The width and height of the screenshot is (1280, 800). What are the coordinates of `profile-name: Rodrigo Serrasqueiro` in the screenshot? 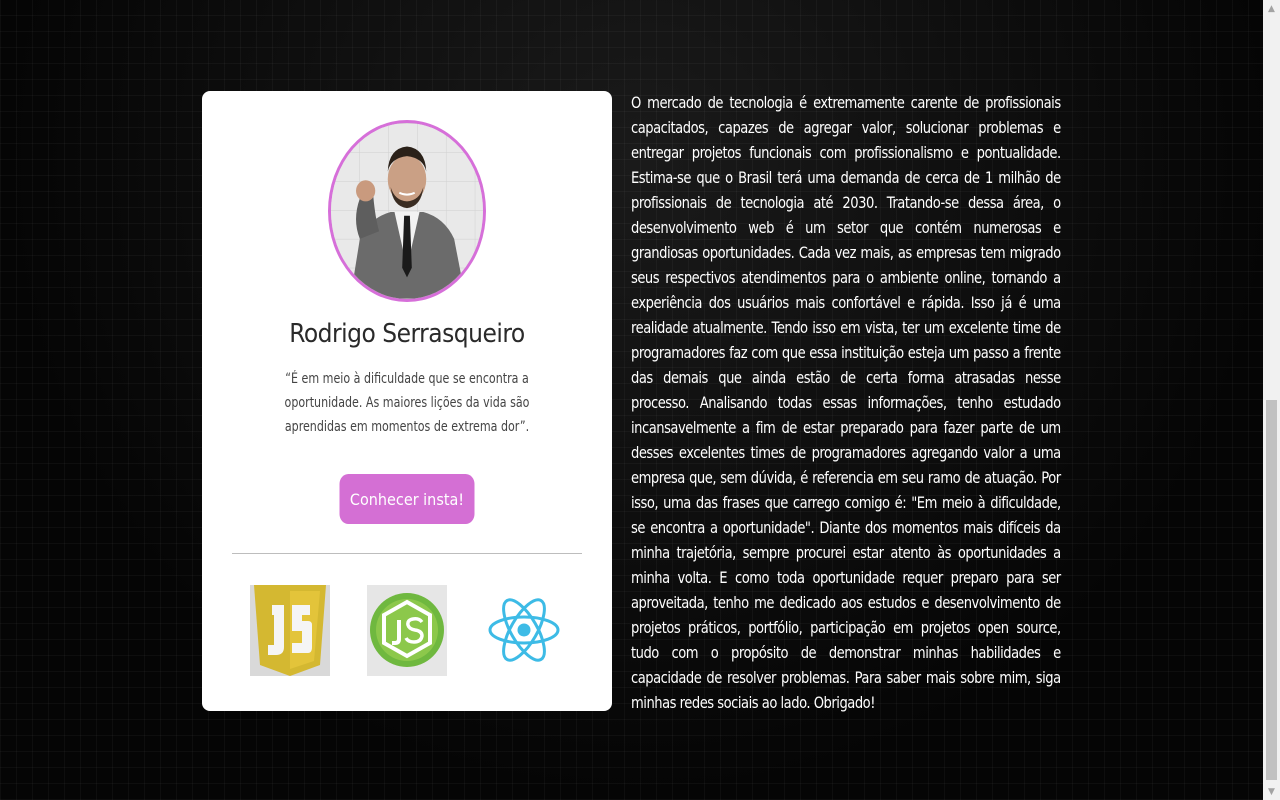 It's located at (407, 334).